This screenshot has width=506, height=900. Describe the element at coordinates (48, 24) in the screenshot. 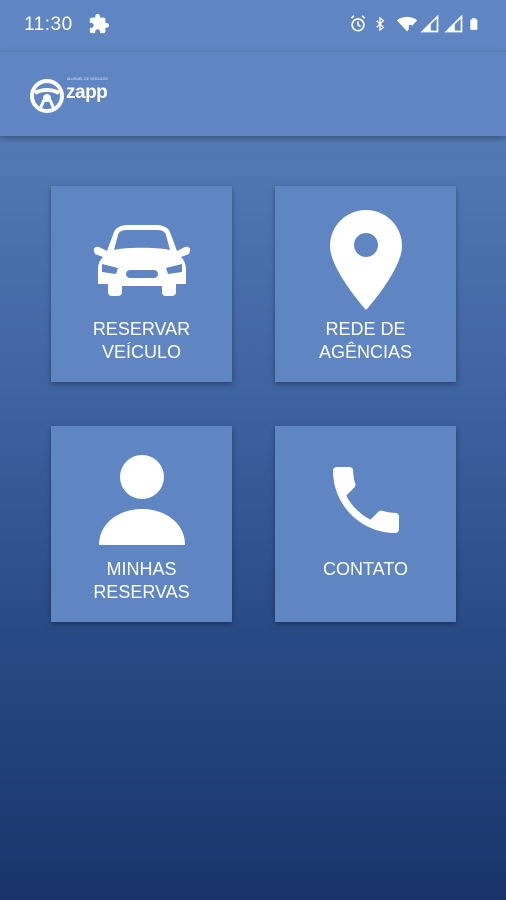

I see `status-time: 11:30` at that location.